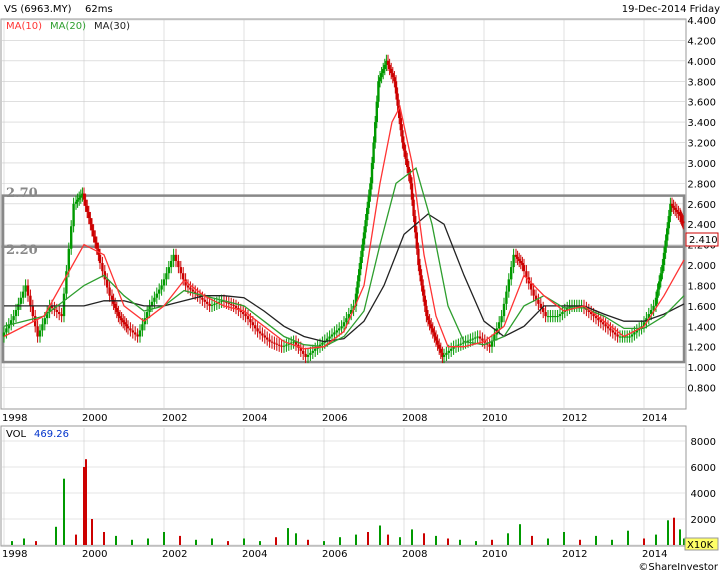 The height and width of the screenshot is (576, 724). Describe the element at coordinates (68, 26) in the screenshot. I see `legend-ma20: MA(20)` at that location.